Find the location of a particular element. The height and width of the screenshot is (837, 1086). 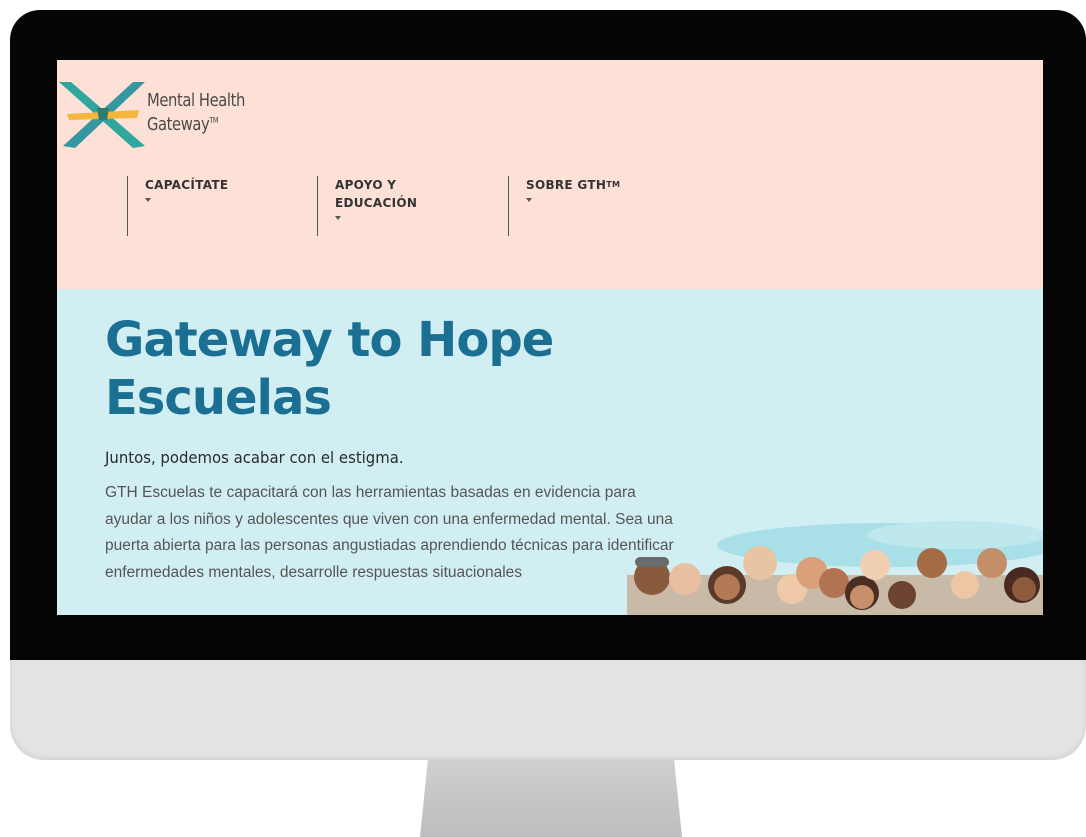

group-people-photo is located at coordinates (835, 568).